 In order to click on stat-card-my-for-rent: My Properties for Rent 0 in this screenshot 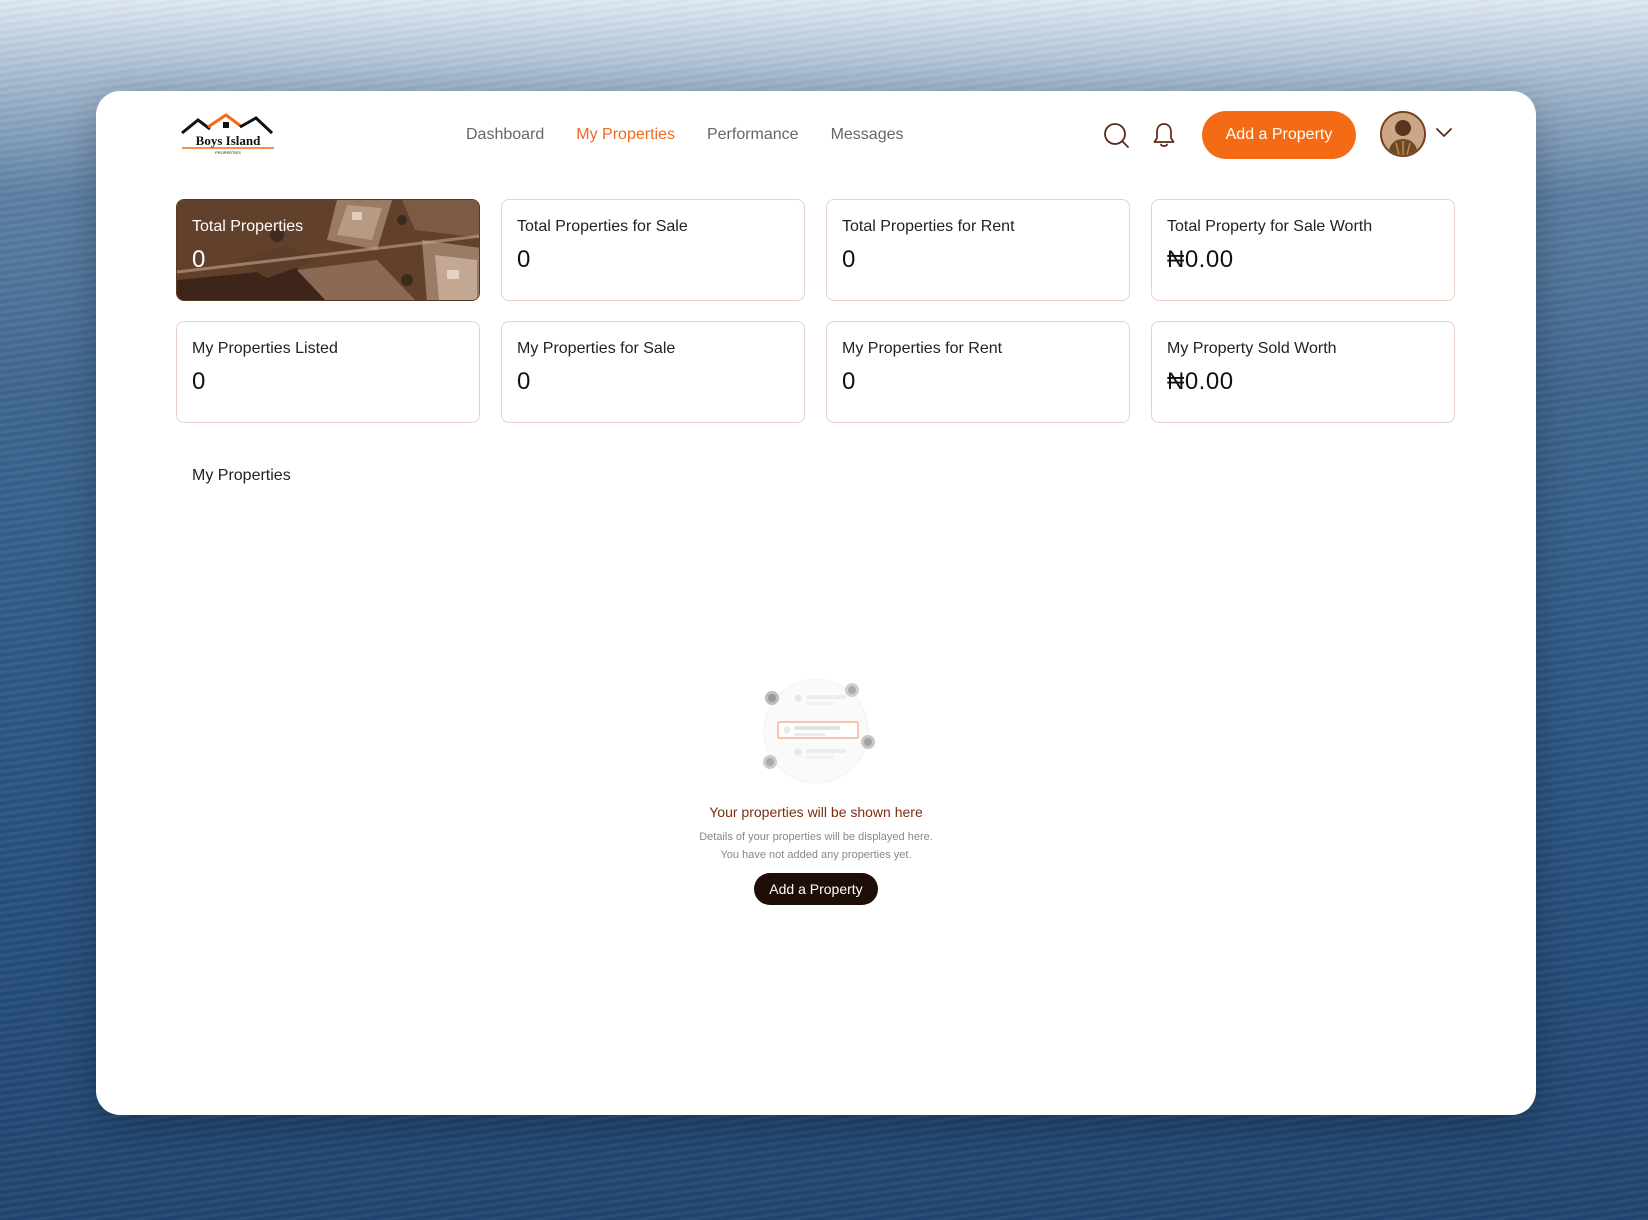, I will do `click(978, 372)`.